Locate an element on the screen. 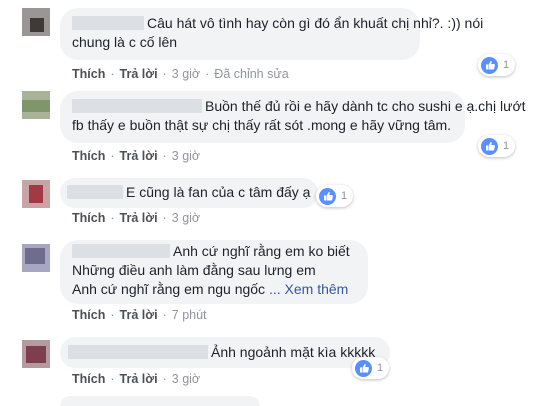  comment-text: Ảnh ngoảnh mặt kìa kkkkk is located at coordinates (293, 352).